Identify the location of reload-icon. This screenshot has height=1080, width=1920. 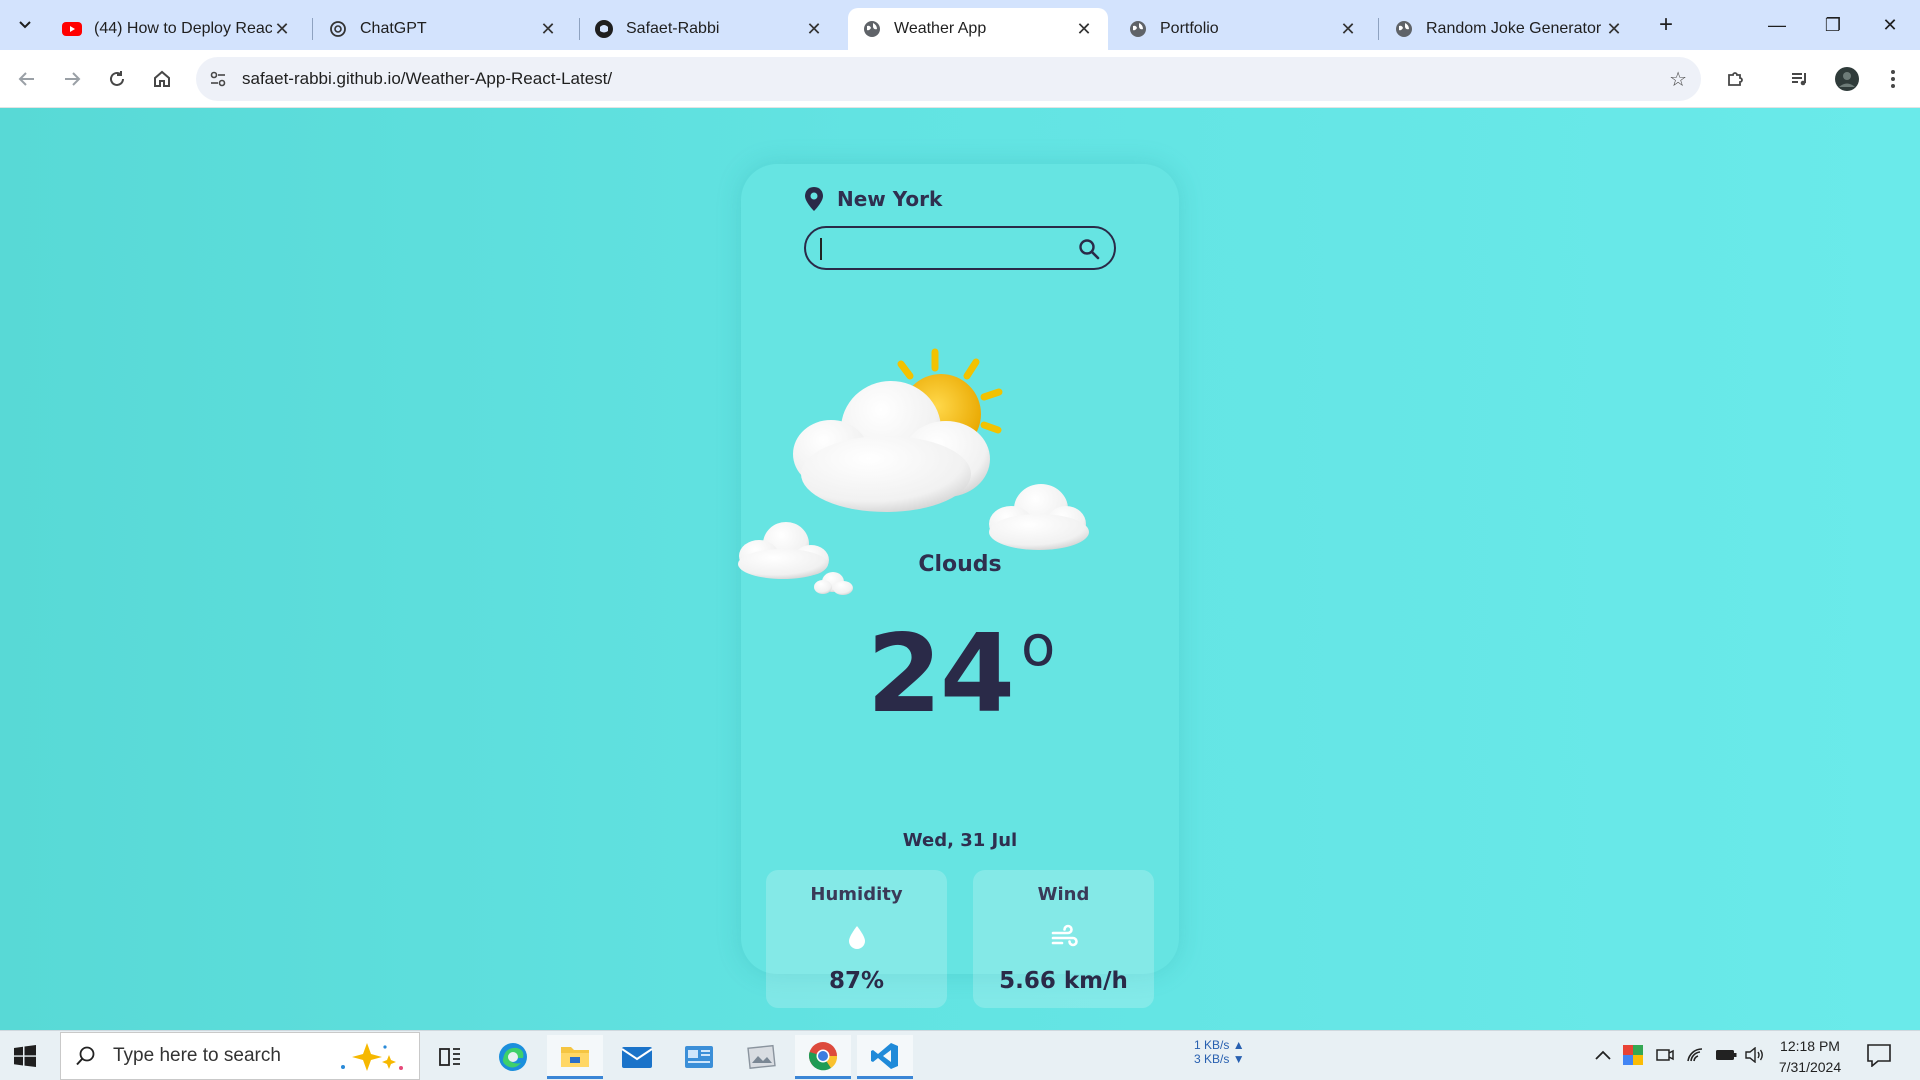
(117, 78).